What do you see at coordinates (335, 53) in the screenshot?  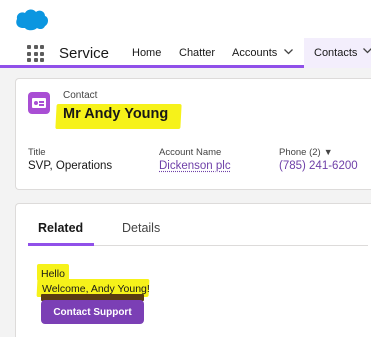 I see `nav-item-contacts-label: Contacts` at bounding box center [335, 53].